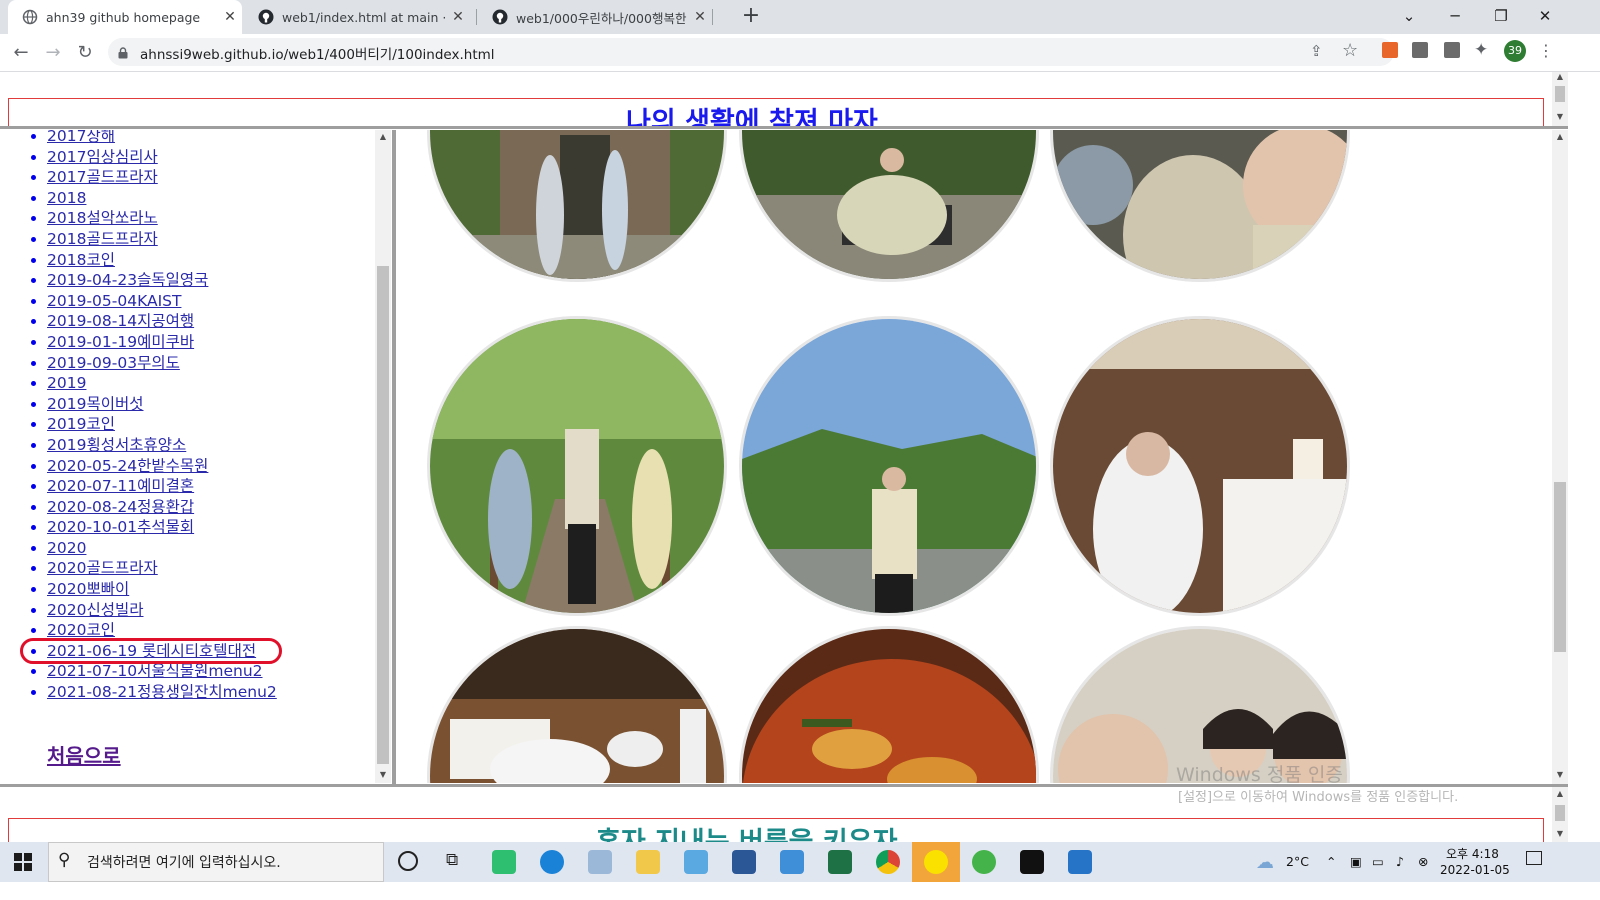 This screenshot has height=900, width=1600. I want to click on album-list-item: 2018, so click(211, 198).